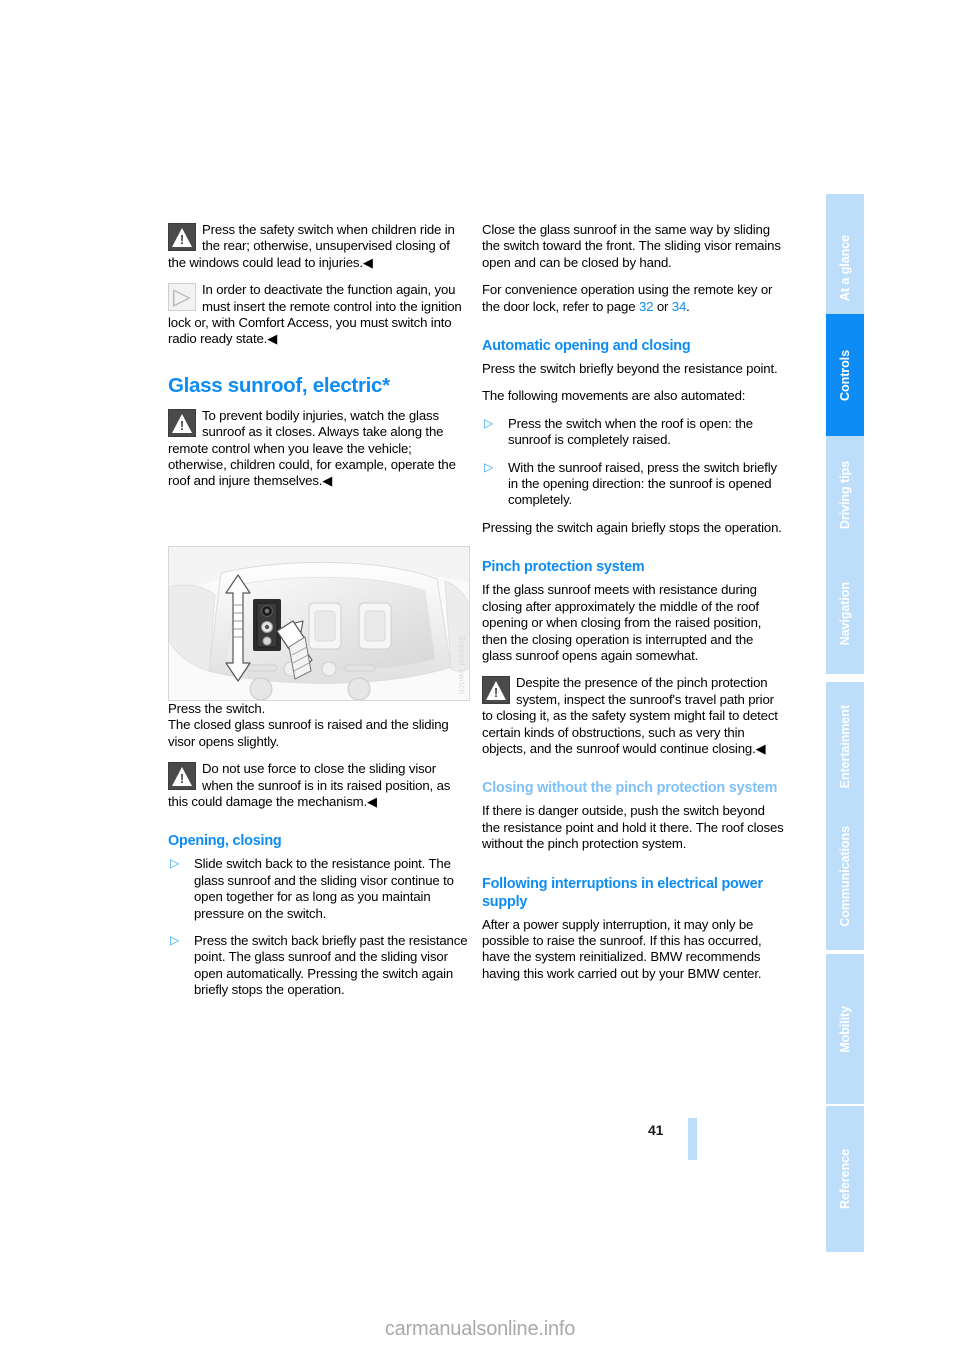  I want to click on tab-controls: Controls, so click(845, 375).